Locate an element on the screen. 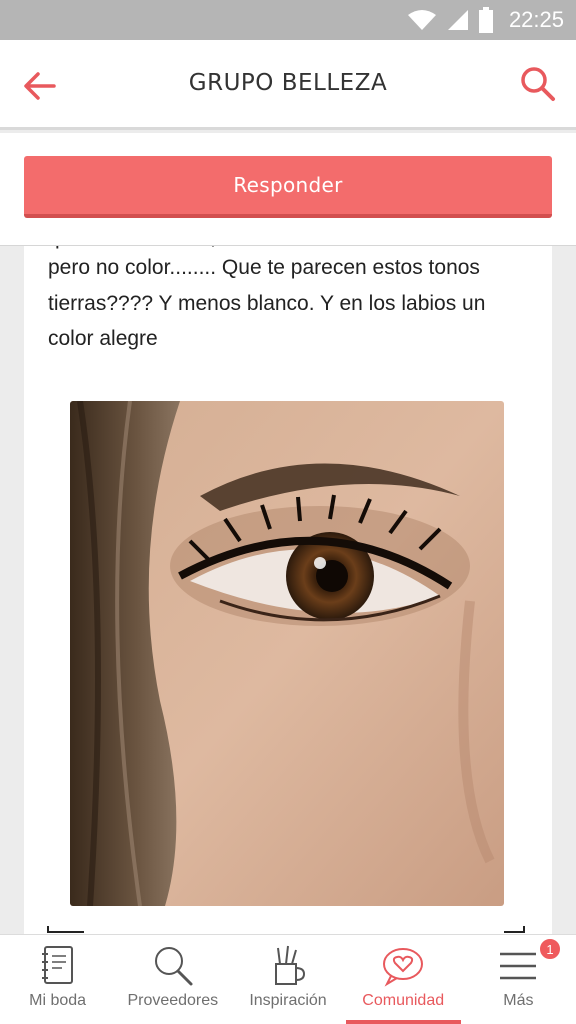  app-bar: GRUPO BELLEZA is located at coordinates (288, 85).